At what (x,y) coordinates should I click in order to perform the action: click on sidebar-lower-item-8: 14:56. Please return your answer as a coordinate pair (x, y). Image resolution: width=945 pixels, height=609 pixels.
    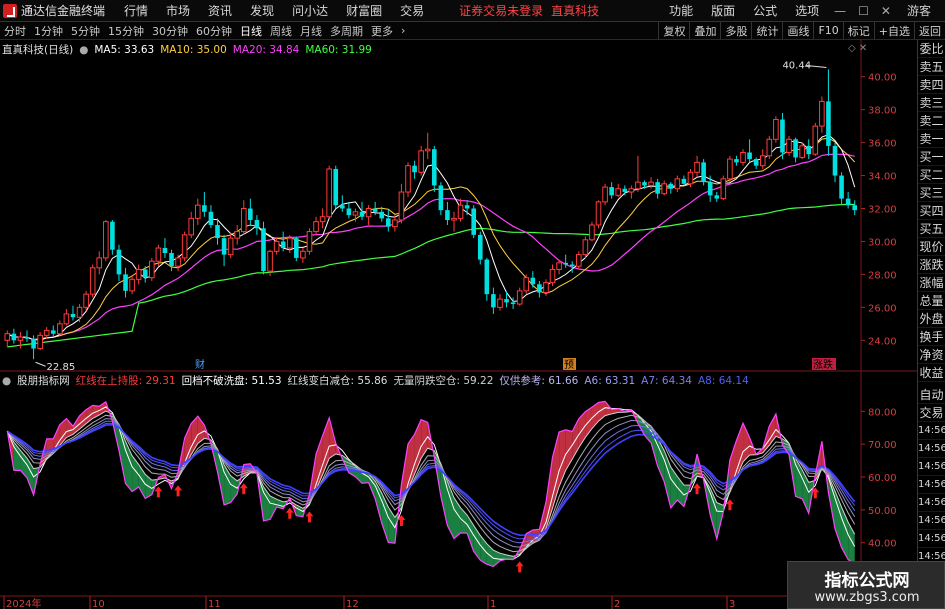
    Looking at the image, I should click on (931, 539).